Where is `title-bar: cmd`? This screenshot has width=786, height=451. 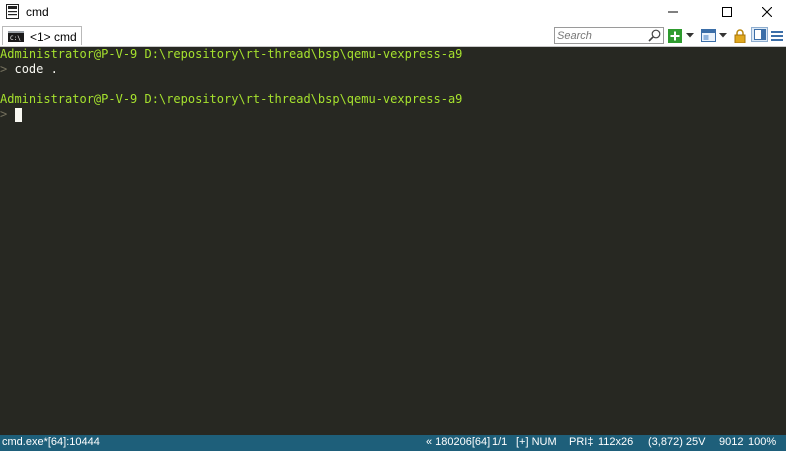 title-bar: cmd is located at coordinates (393, 12).